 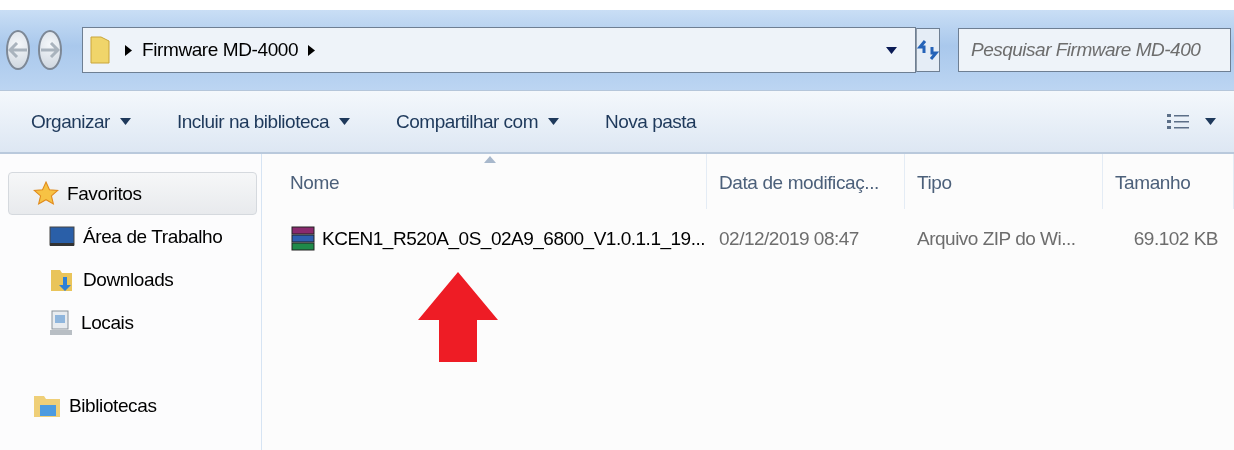 I want to click on toolbar-button: Incluir na biblioteca, so click(x=263, y=121).